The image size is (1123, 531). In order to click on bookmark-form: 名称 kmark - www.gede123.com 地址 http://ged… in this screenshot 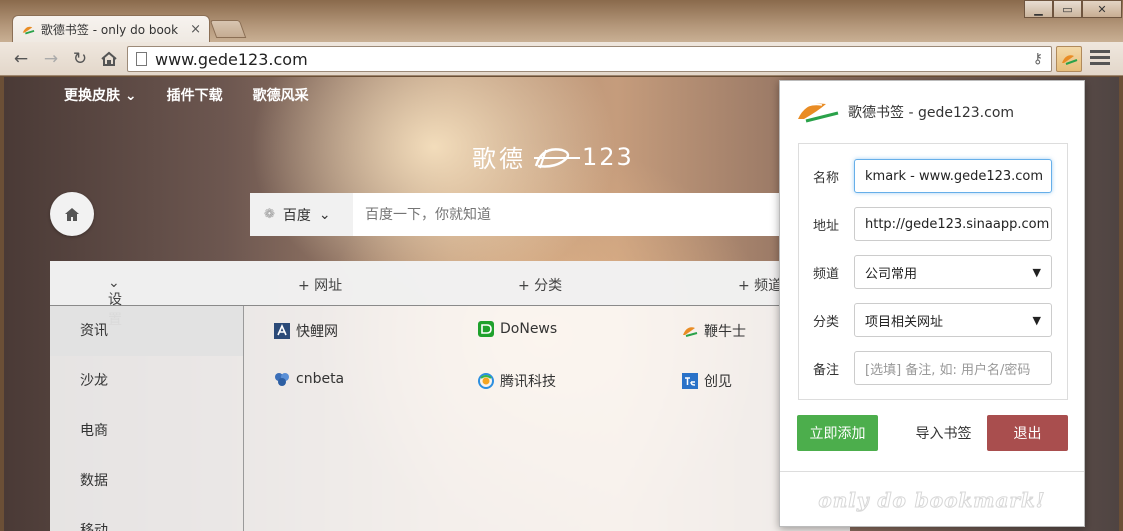, I will do `click(933, 271)`.